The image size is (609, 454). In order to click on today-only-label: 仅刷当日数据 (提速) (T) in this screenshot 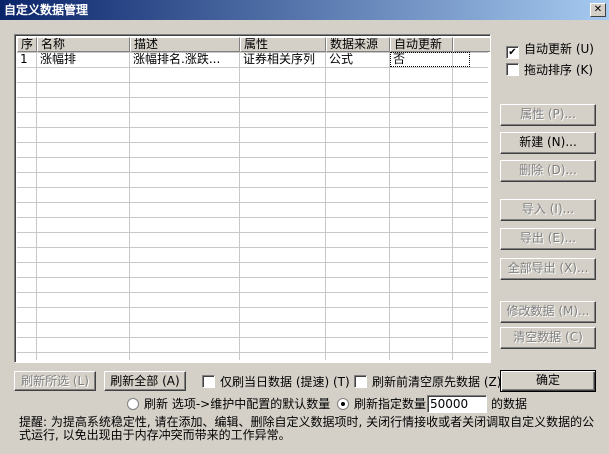, I will do `click(285, 382)`.